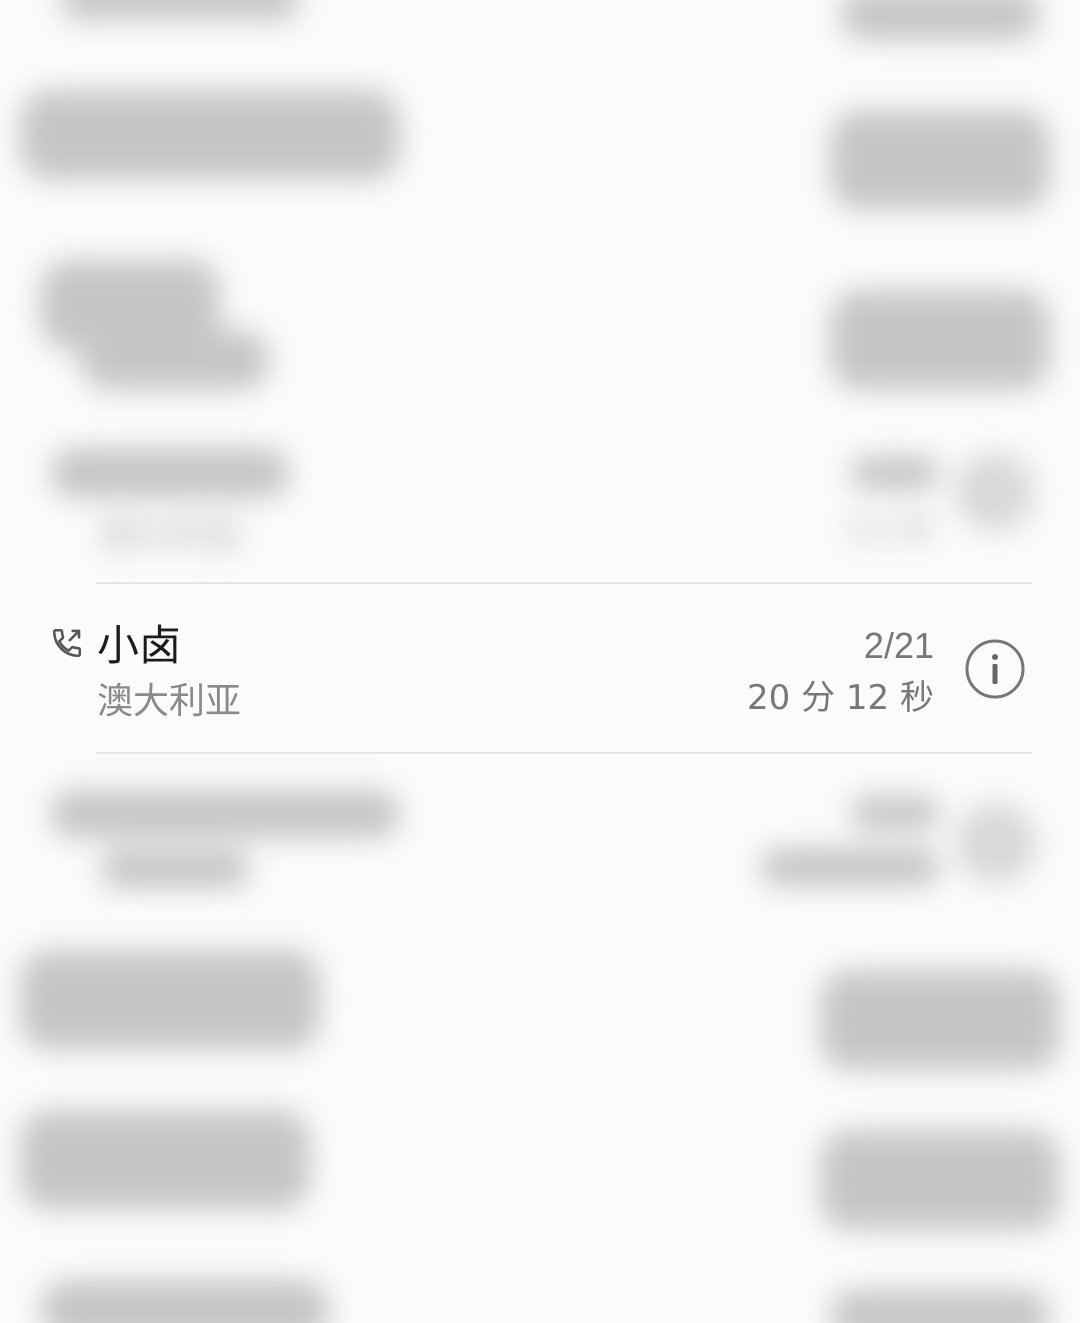 Image resolution: width=1080 pixels, height=1323 pixels. What do you see at coordinates (898, 645) in the screenshot?
I see `call-date: 2/21` at bounding box center [898, 645].